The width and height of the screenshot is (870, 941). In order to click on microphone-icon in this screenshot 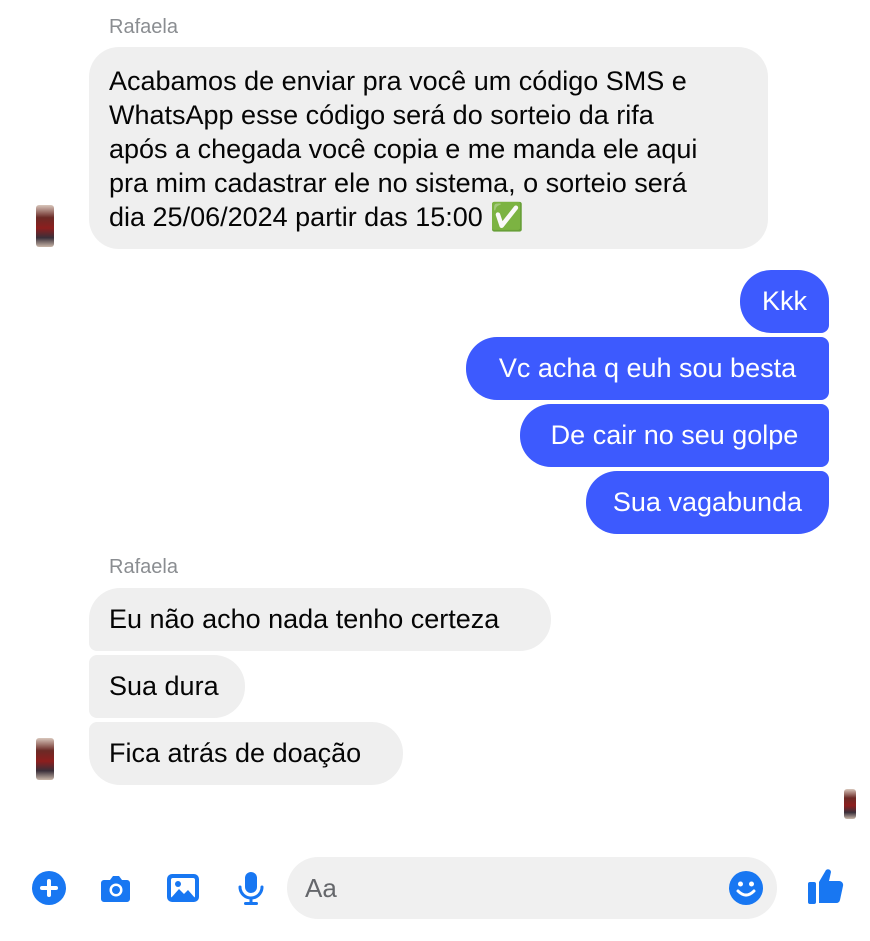, I will do `click(251, 888)`.